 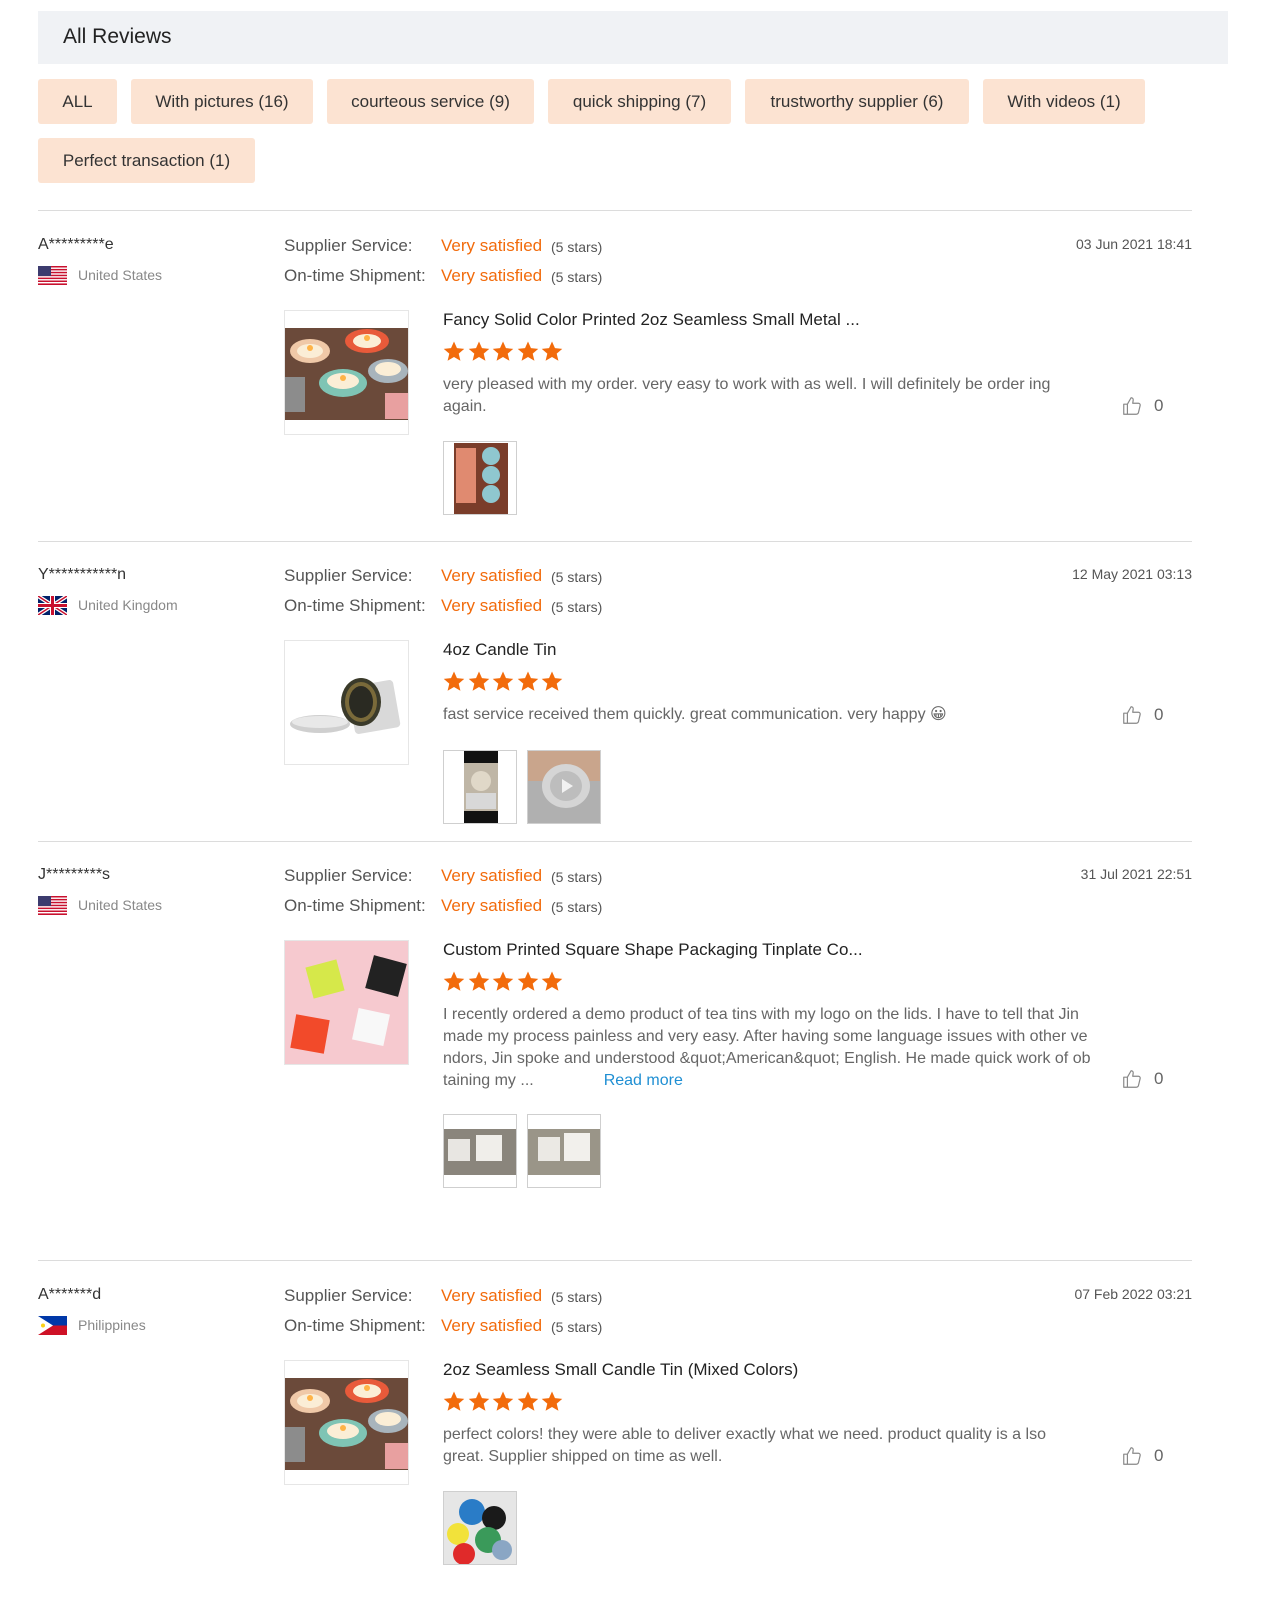 What do you see at coordinates (117, 36) in the screenshot?
I see `page-title: All Reviews` at bounding box center [117, 36].